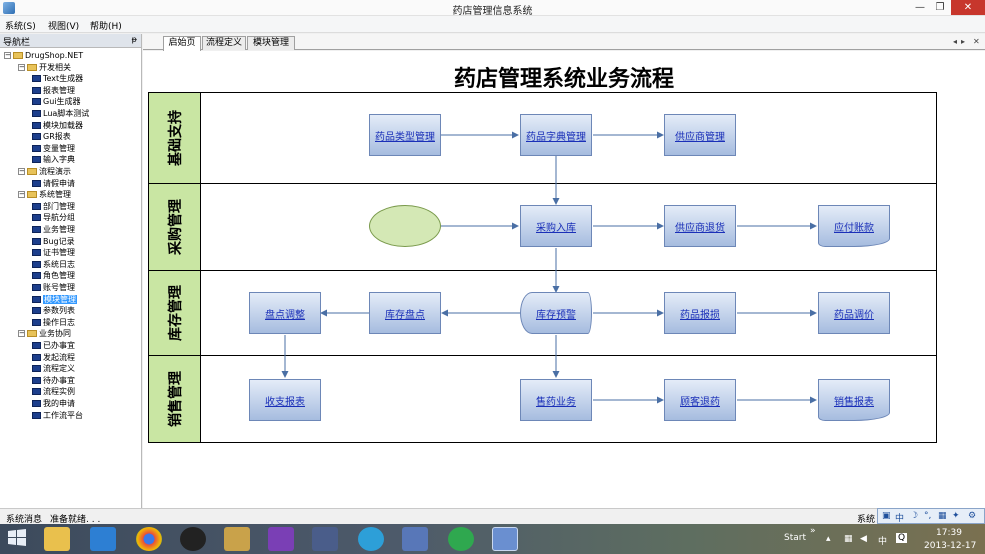 This screenshot has width=985, height=554. Describe the element at coordinates (956, 516) in the screenshot. I see `ime-skin-icon: ✦` at that location.